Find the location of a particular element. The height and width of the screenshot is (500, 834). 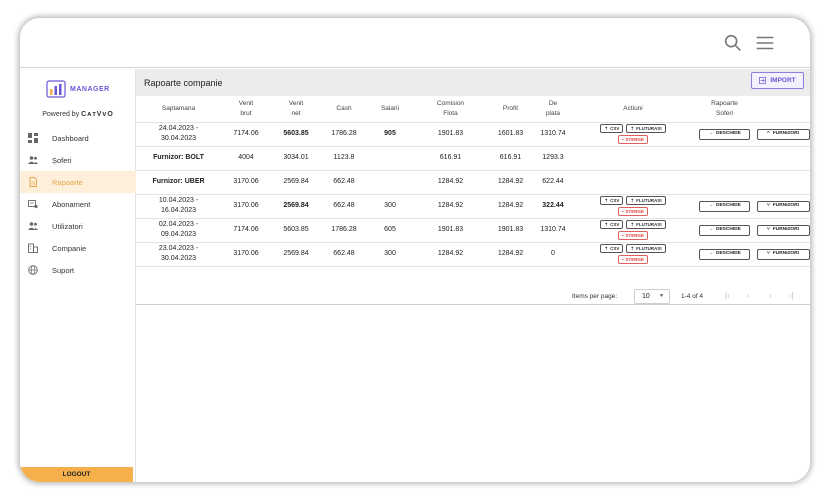

sidebar-item-dashboard: Dashboard is located at coordinates (78, 138).